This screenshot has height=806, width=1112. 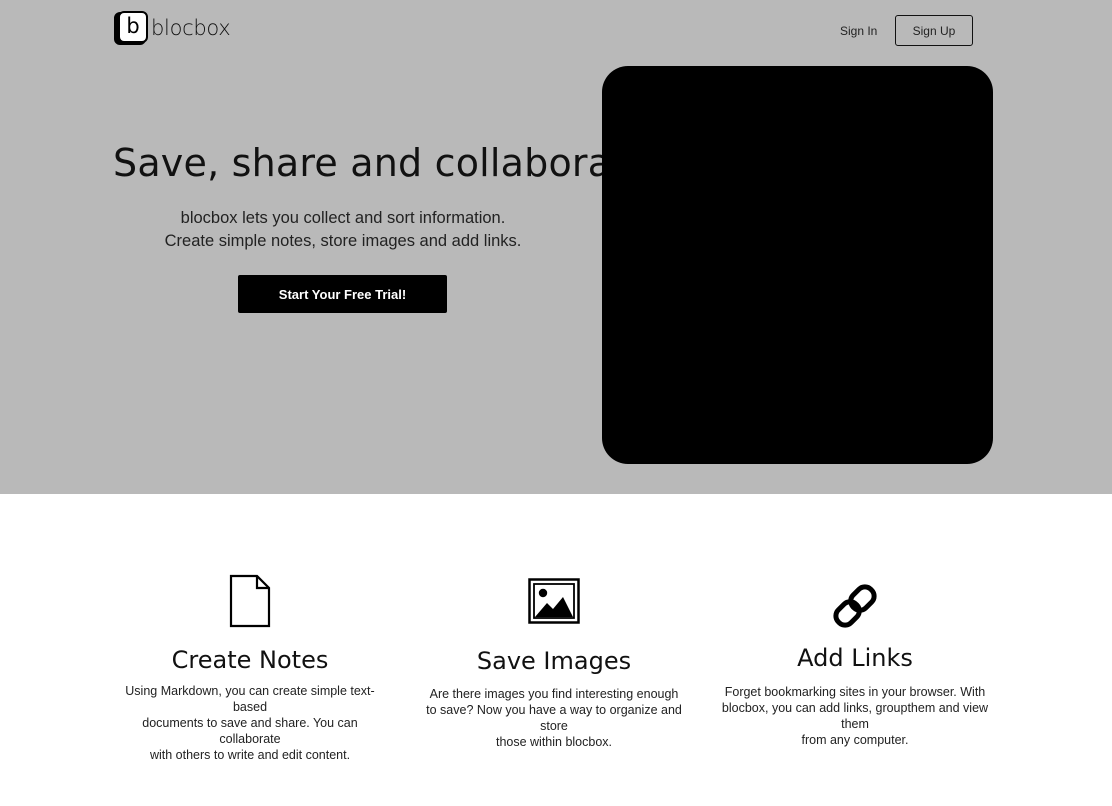 What do you see at coordinates (554, 742) in the screenshot?
I see `feature-desc-line: those within blocbox.` at bounding box center [554, 742].